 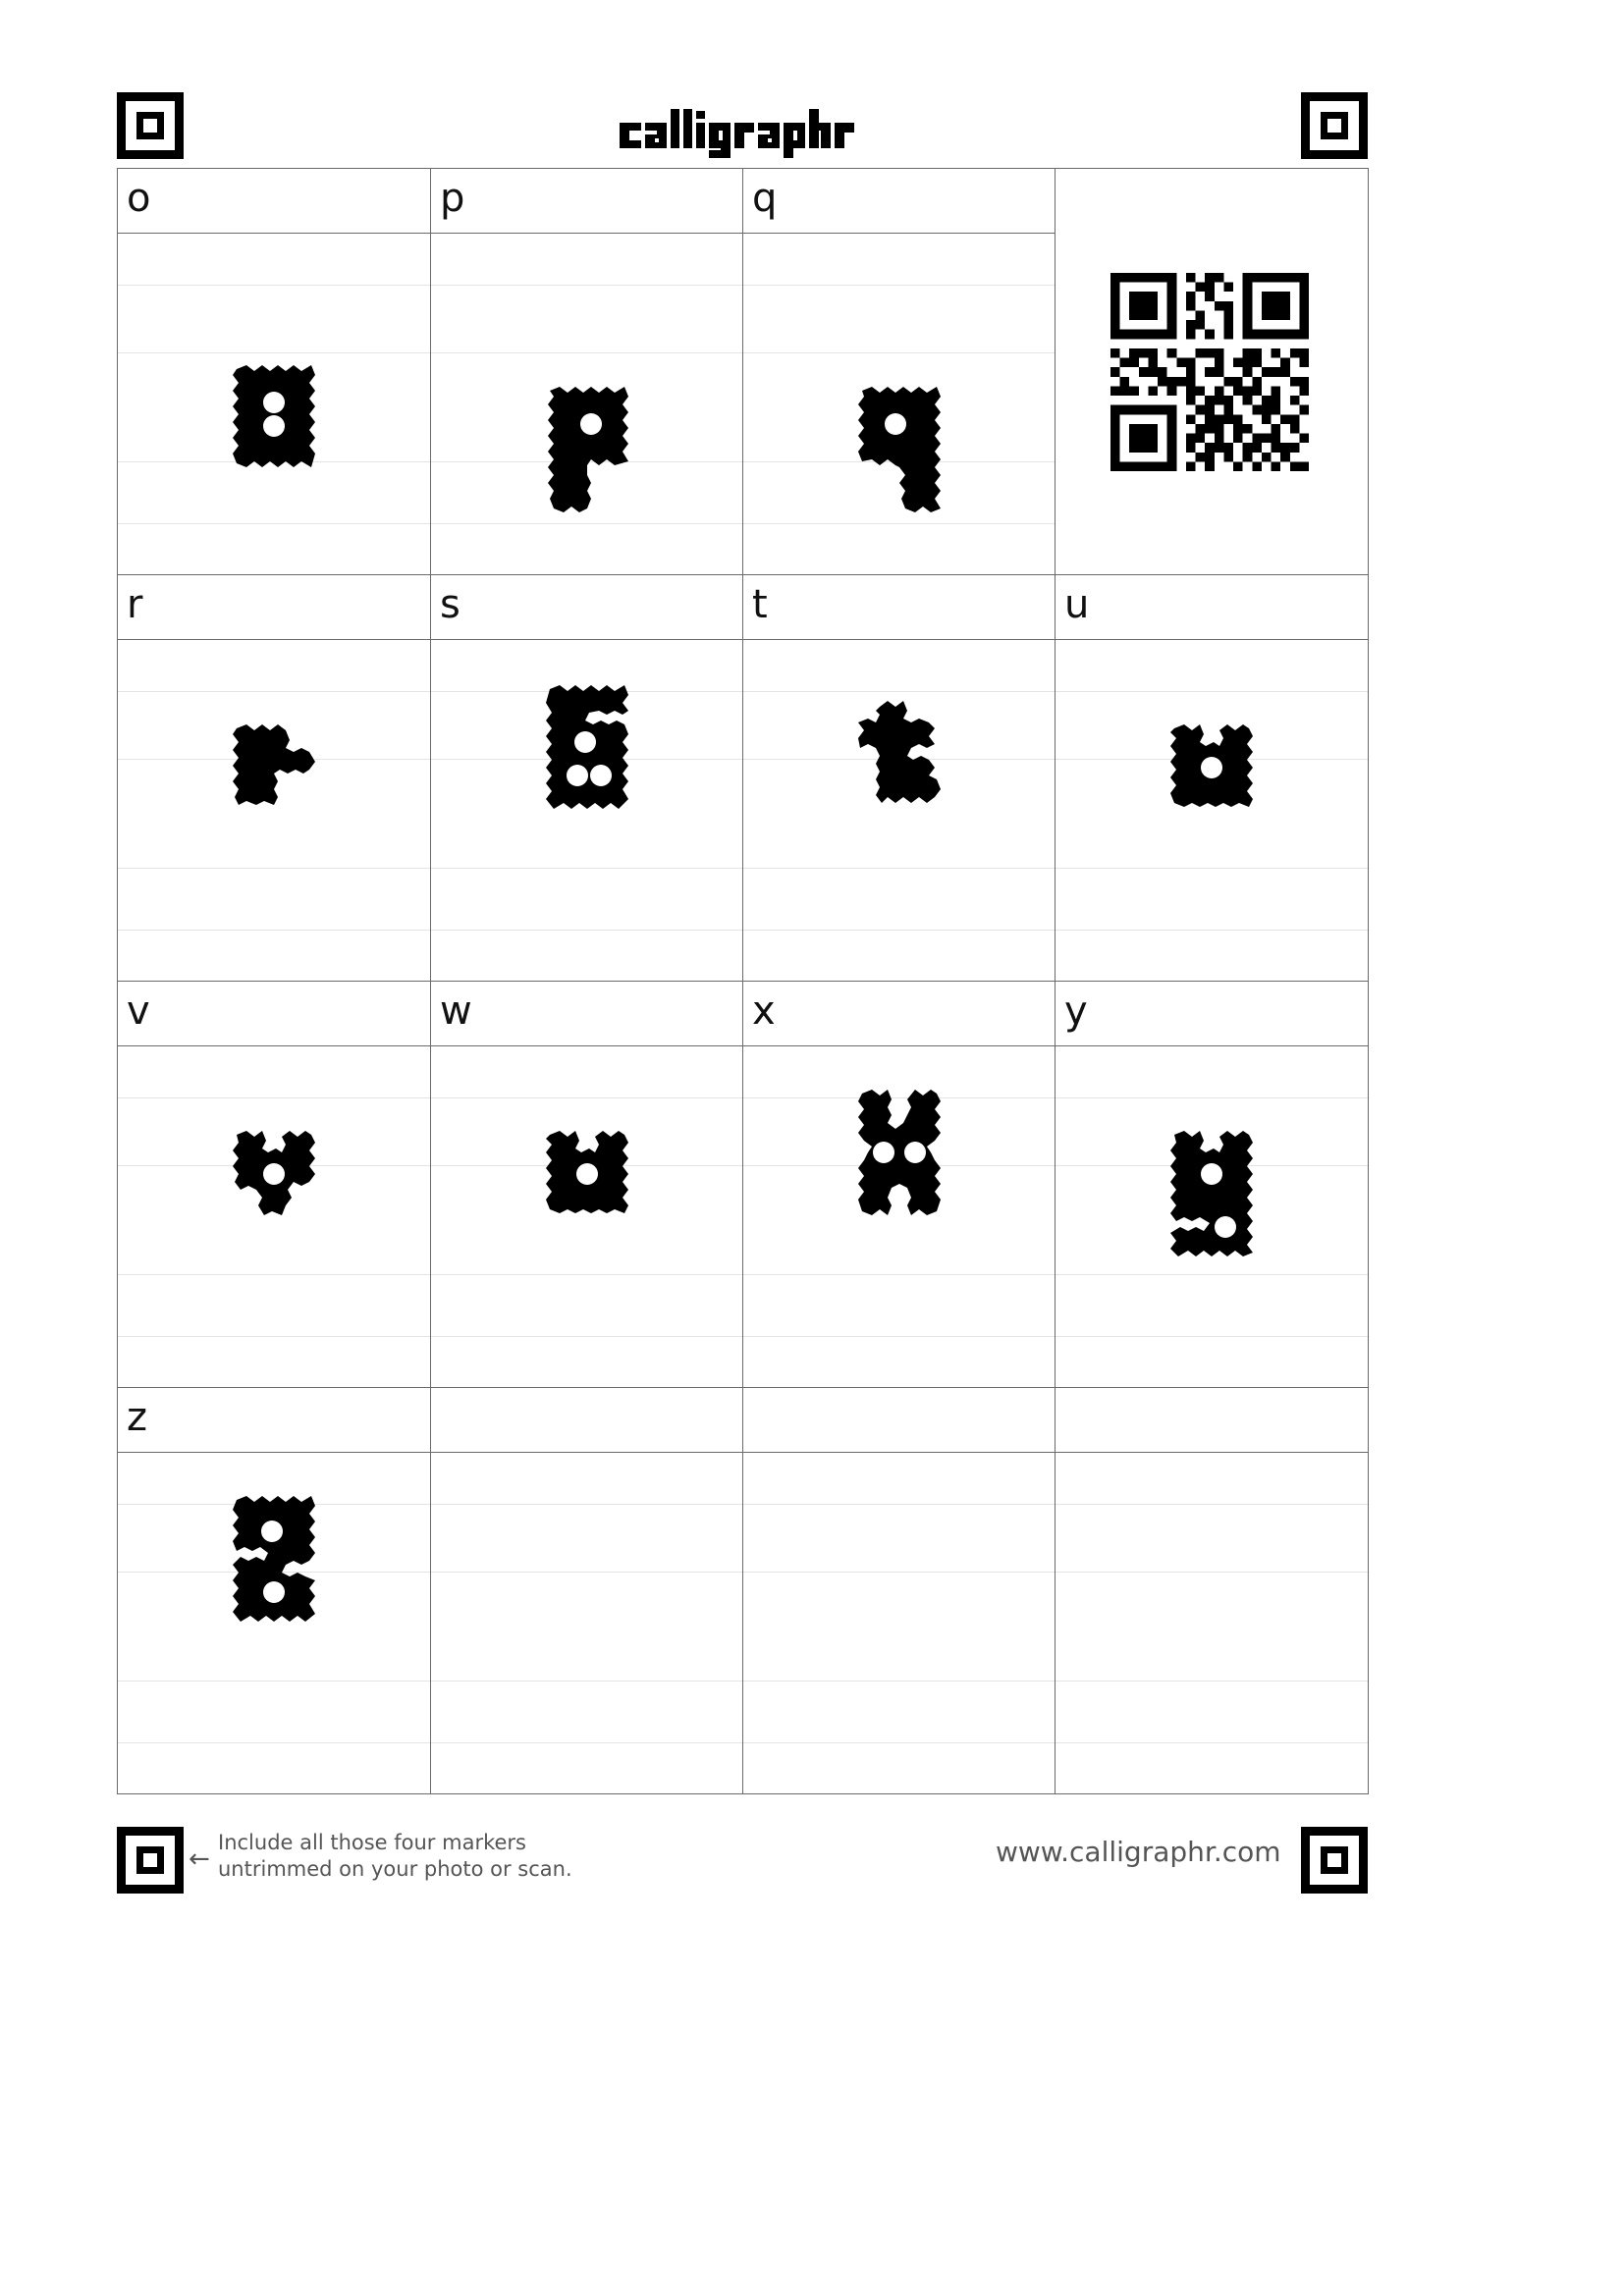 I want to click on glyph-s, so click(x=586, y=747).